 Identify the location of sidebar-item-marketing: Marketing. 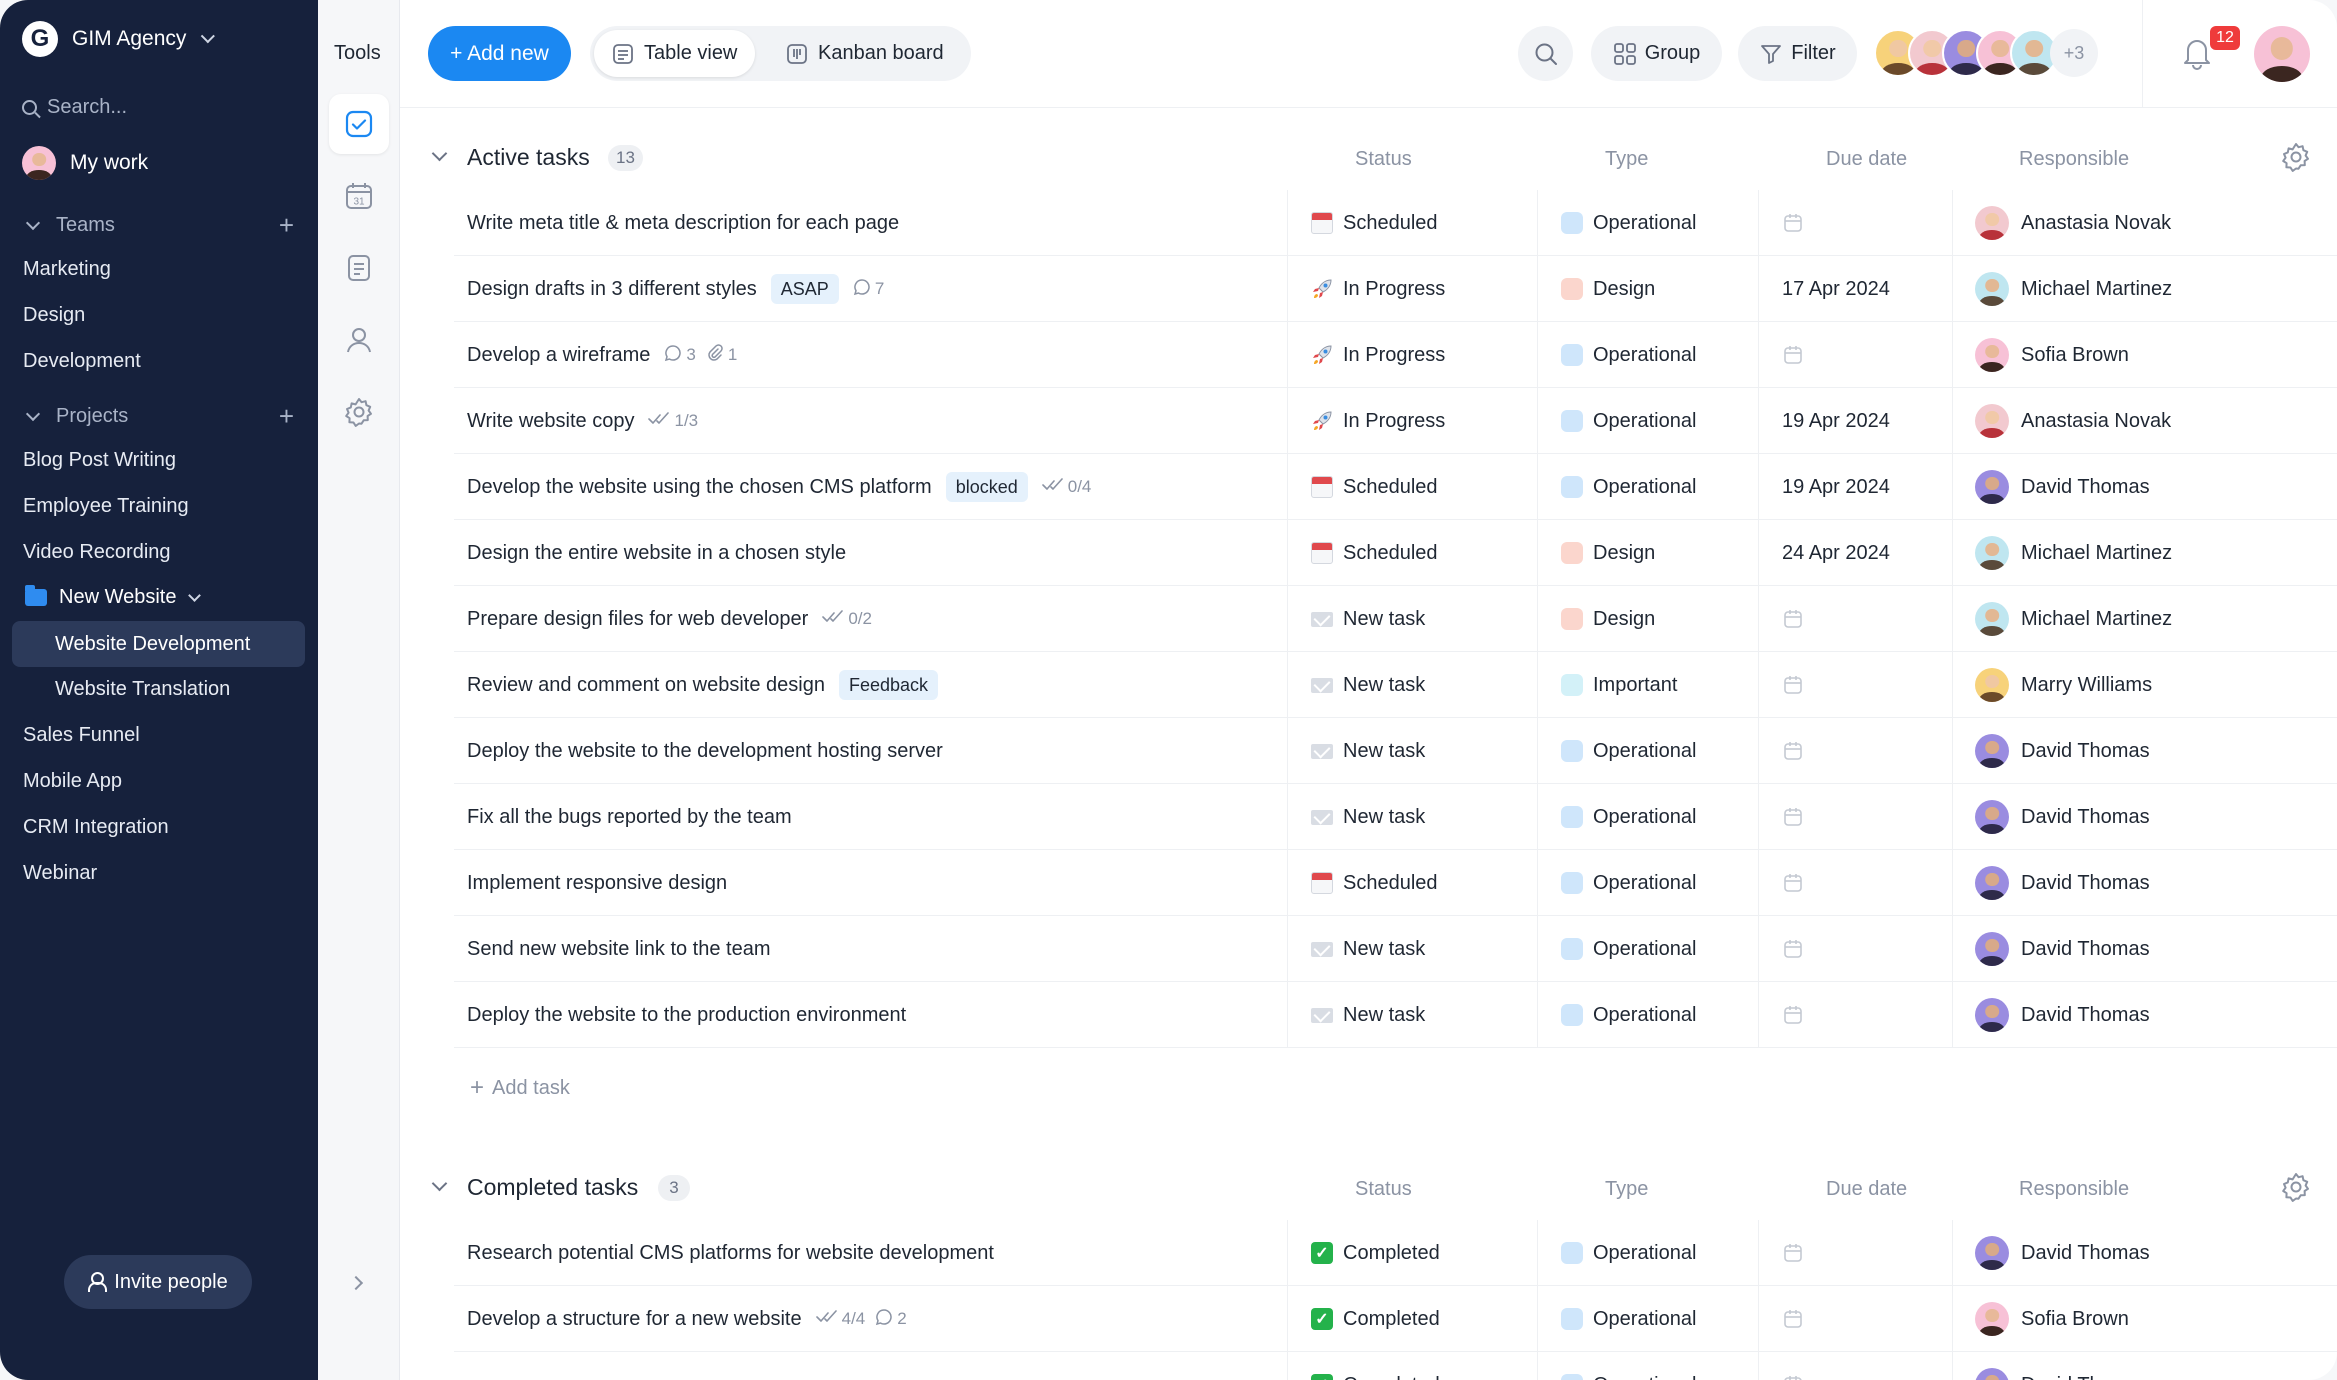
(67, 269).